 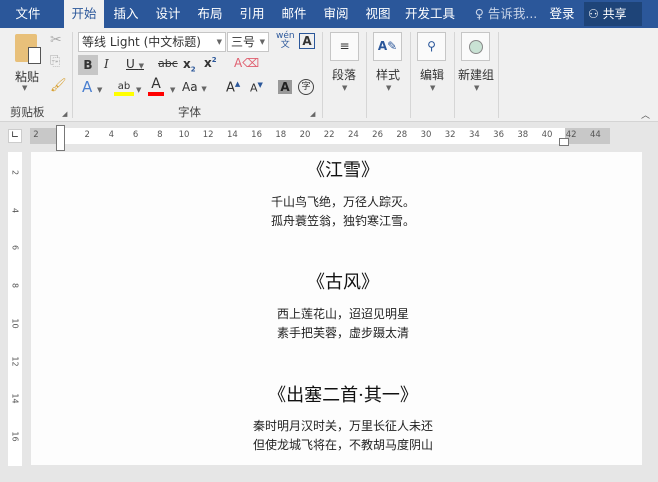 I want to click on new-group-label: 新建组, so click(x=476, y=75).